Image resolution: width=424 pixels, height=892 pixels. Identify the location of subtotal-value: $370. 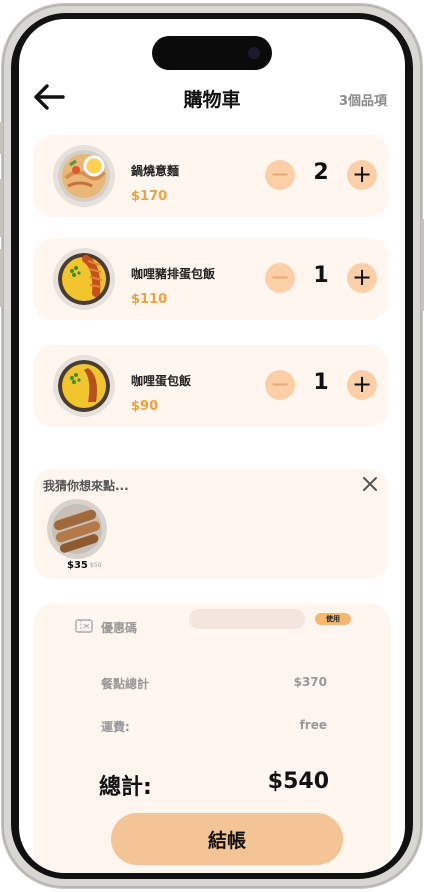
(310, 682).